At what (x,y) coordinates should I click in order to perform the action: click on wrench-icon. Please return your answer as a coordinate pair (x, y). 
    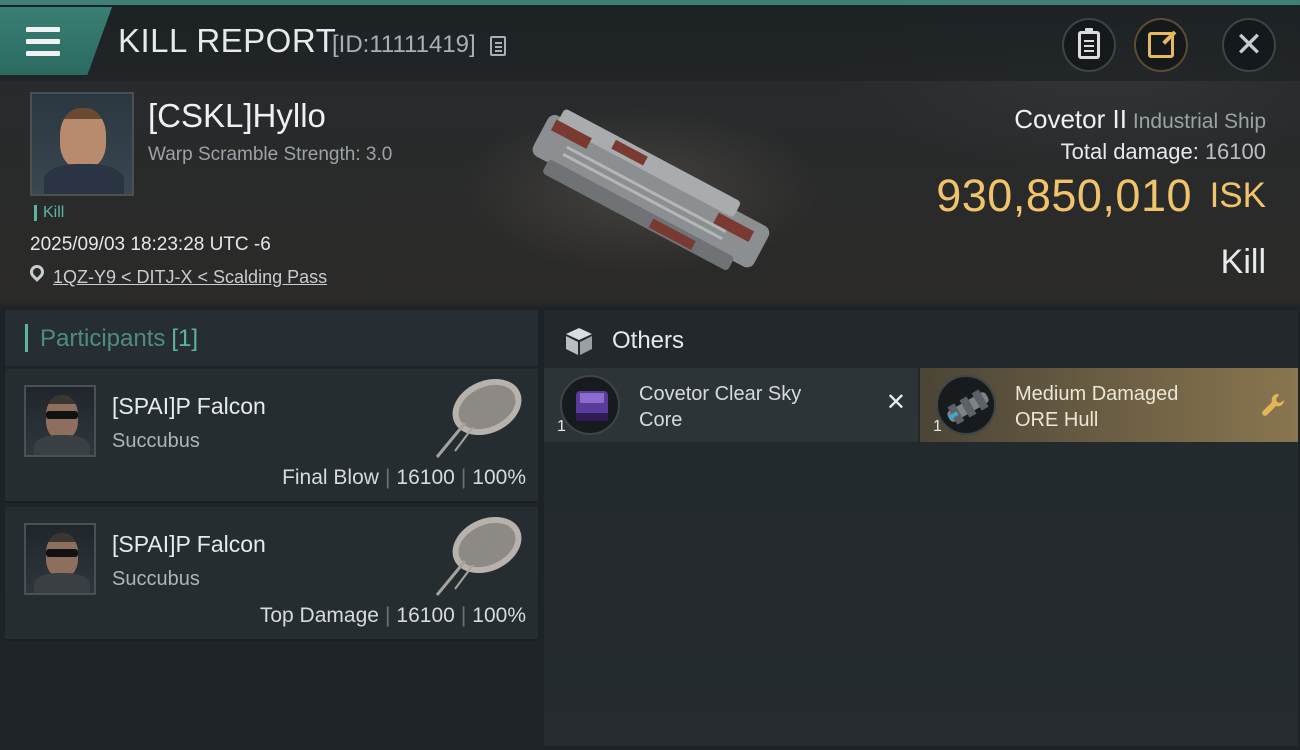
    Looking at the image, I should click on (1273, 404).